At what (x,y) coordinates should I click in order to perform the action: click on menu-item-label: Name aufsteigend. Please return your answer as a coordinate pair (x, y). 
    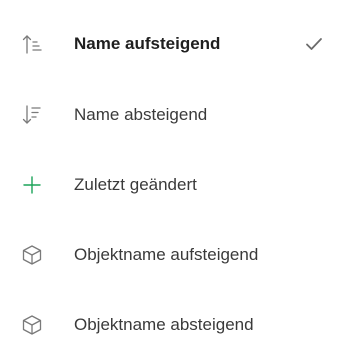
    Looking at the image, I should click on (147, 43).